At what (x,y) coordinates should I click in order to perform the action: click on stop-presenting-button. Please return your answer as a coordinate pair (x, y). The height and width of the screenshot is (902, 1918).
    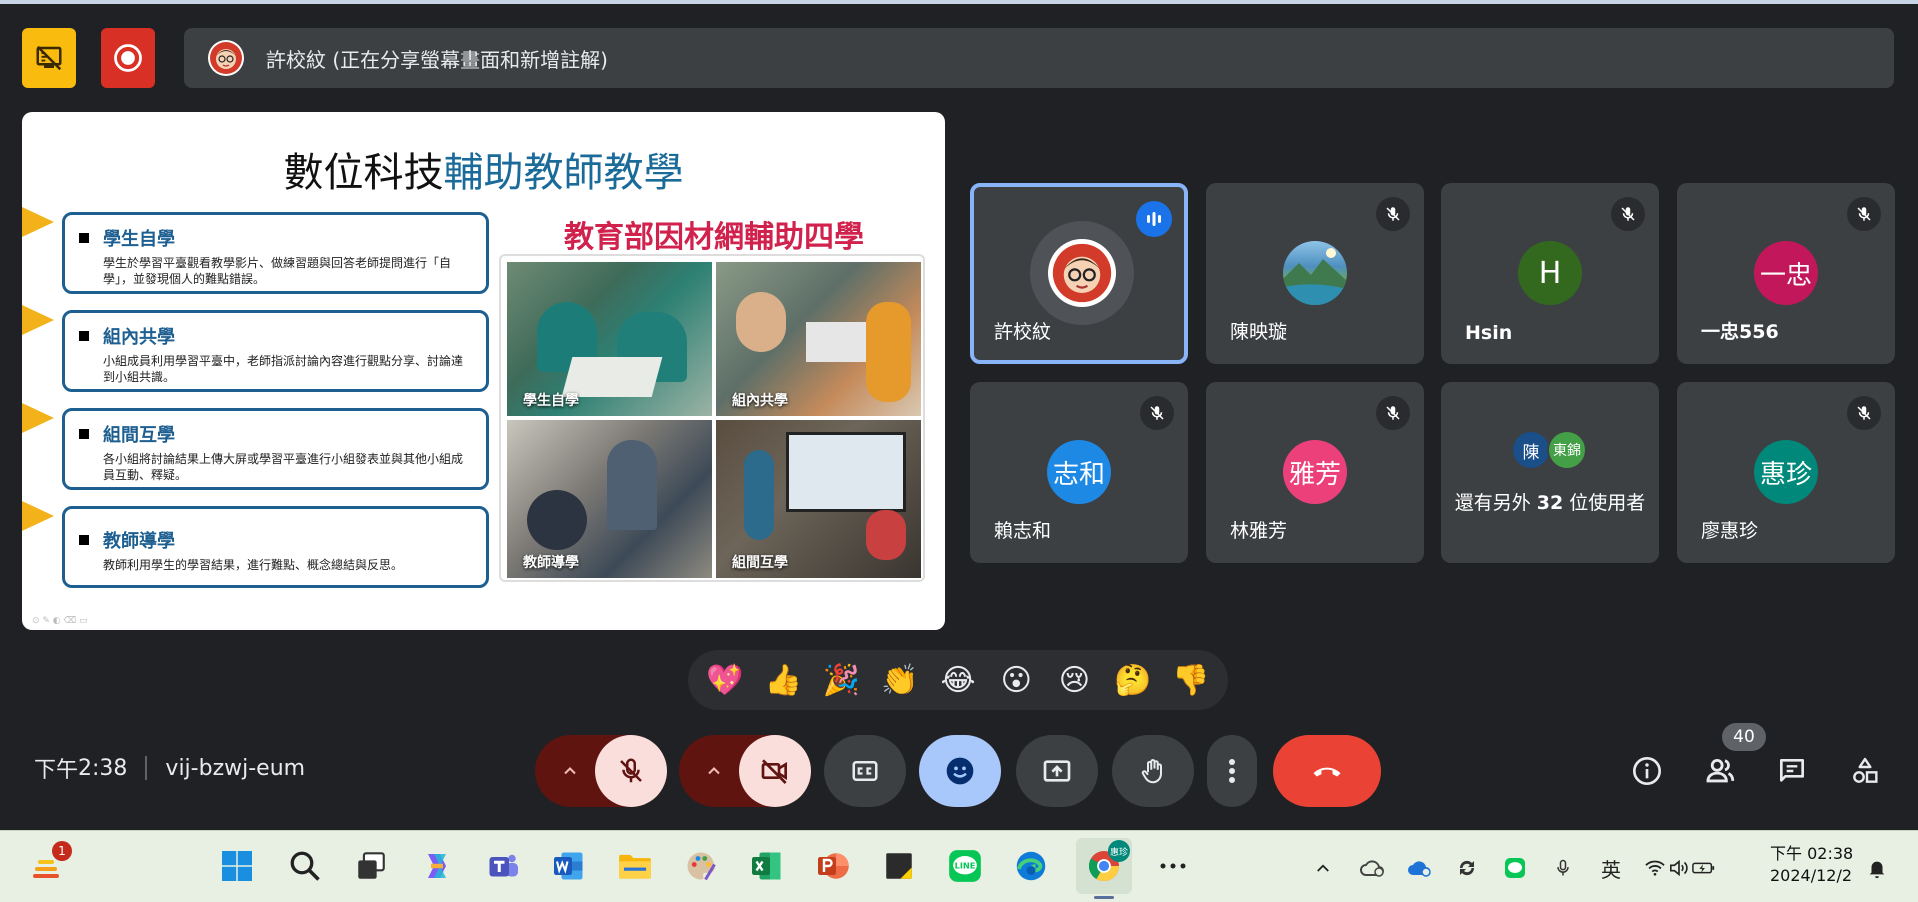
    Looking at the image, I should click on (49, 58).